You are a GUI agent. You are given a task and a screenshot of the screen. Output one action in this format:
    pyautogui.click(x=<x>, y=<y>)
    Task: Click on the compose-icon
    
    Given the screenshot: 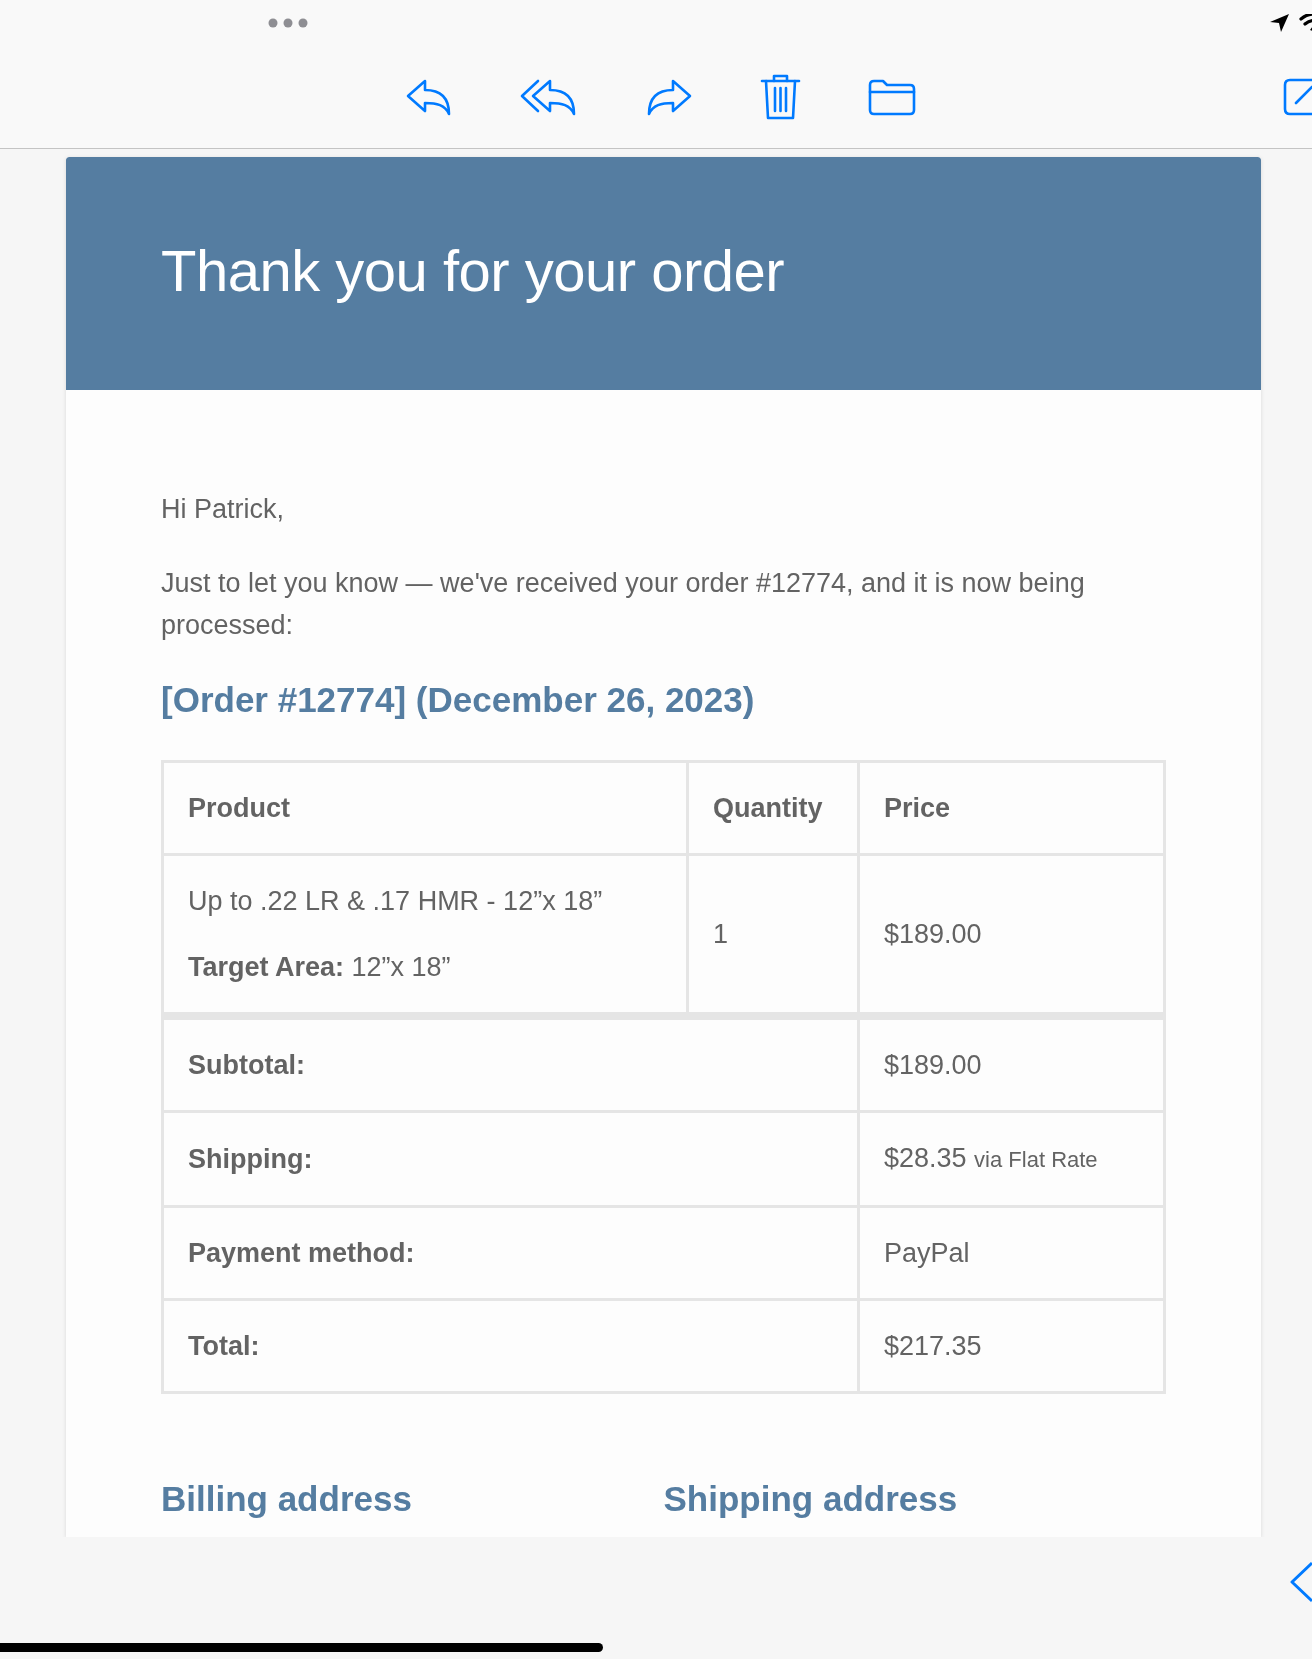 What is the action you would take?
    pyautogui.click(x=1297, y=97)
    